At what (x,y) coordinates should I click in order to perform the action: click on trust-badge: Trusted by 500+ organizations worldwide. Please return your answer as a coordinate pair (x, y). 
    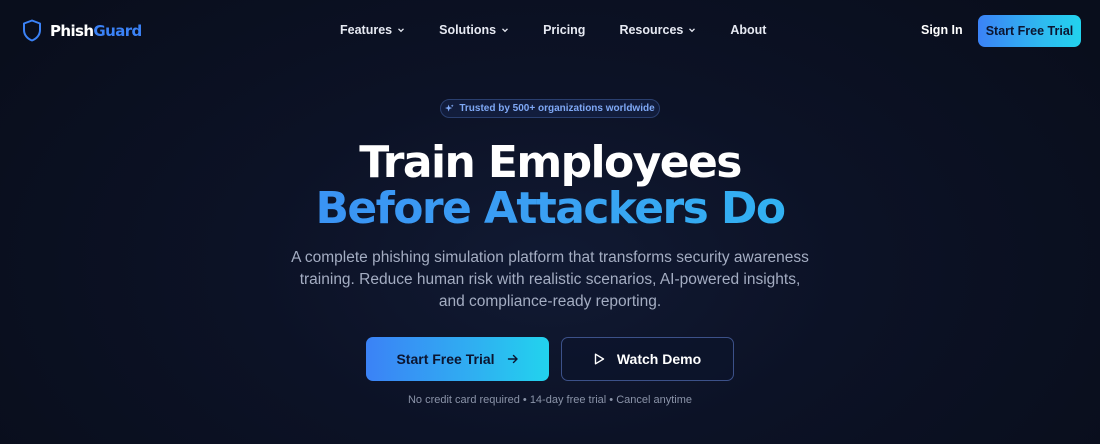
    Looking at the image, I should click on (550, 108).